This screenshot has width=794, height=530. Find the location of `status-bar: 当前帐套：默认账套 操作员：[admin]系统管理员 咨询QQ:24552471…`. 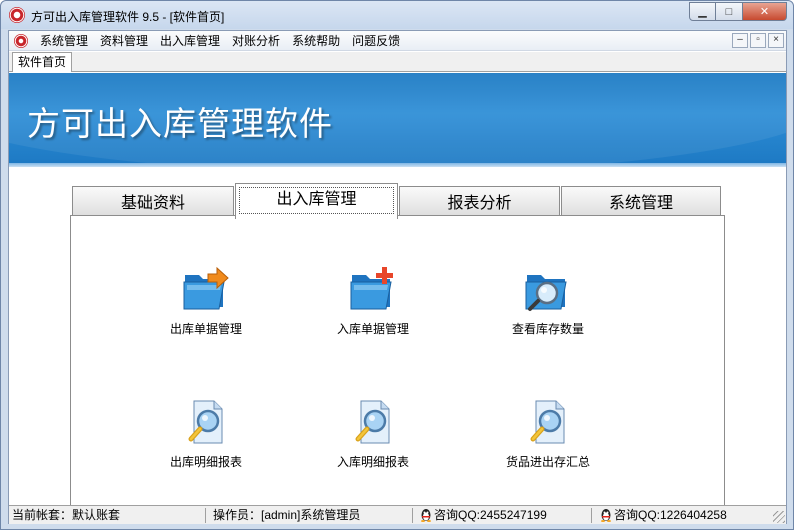

status-bar: 当前帐套：默认账套 操作员：[admin]系统管理员 咨询QQ:24552471… is located at coordinates (397, 514).